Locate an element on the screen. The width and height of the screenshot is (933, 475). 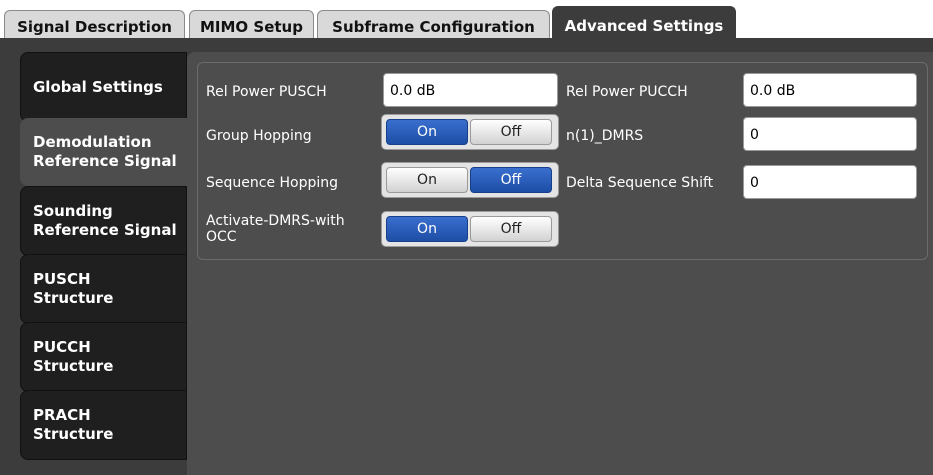
group-hopping-label: Group Hopping is located at coordinates (259, 136).